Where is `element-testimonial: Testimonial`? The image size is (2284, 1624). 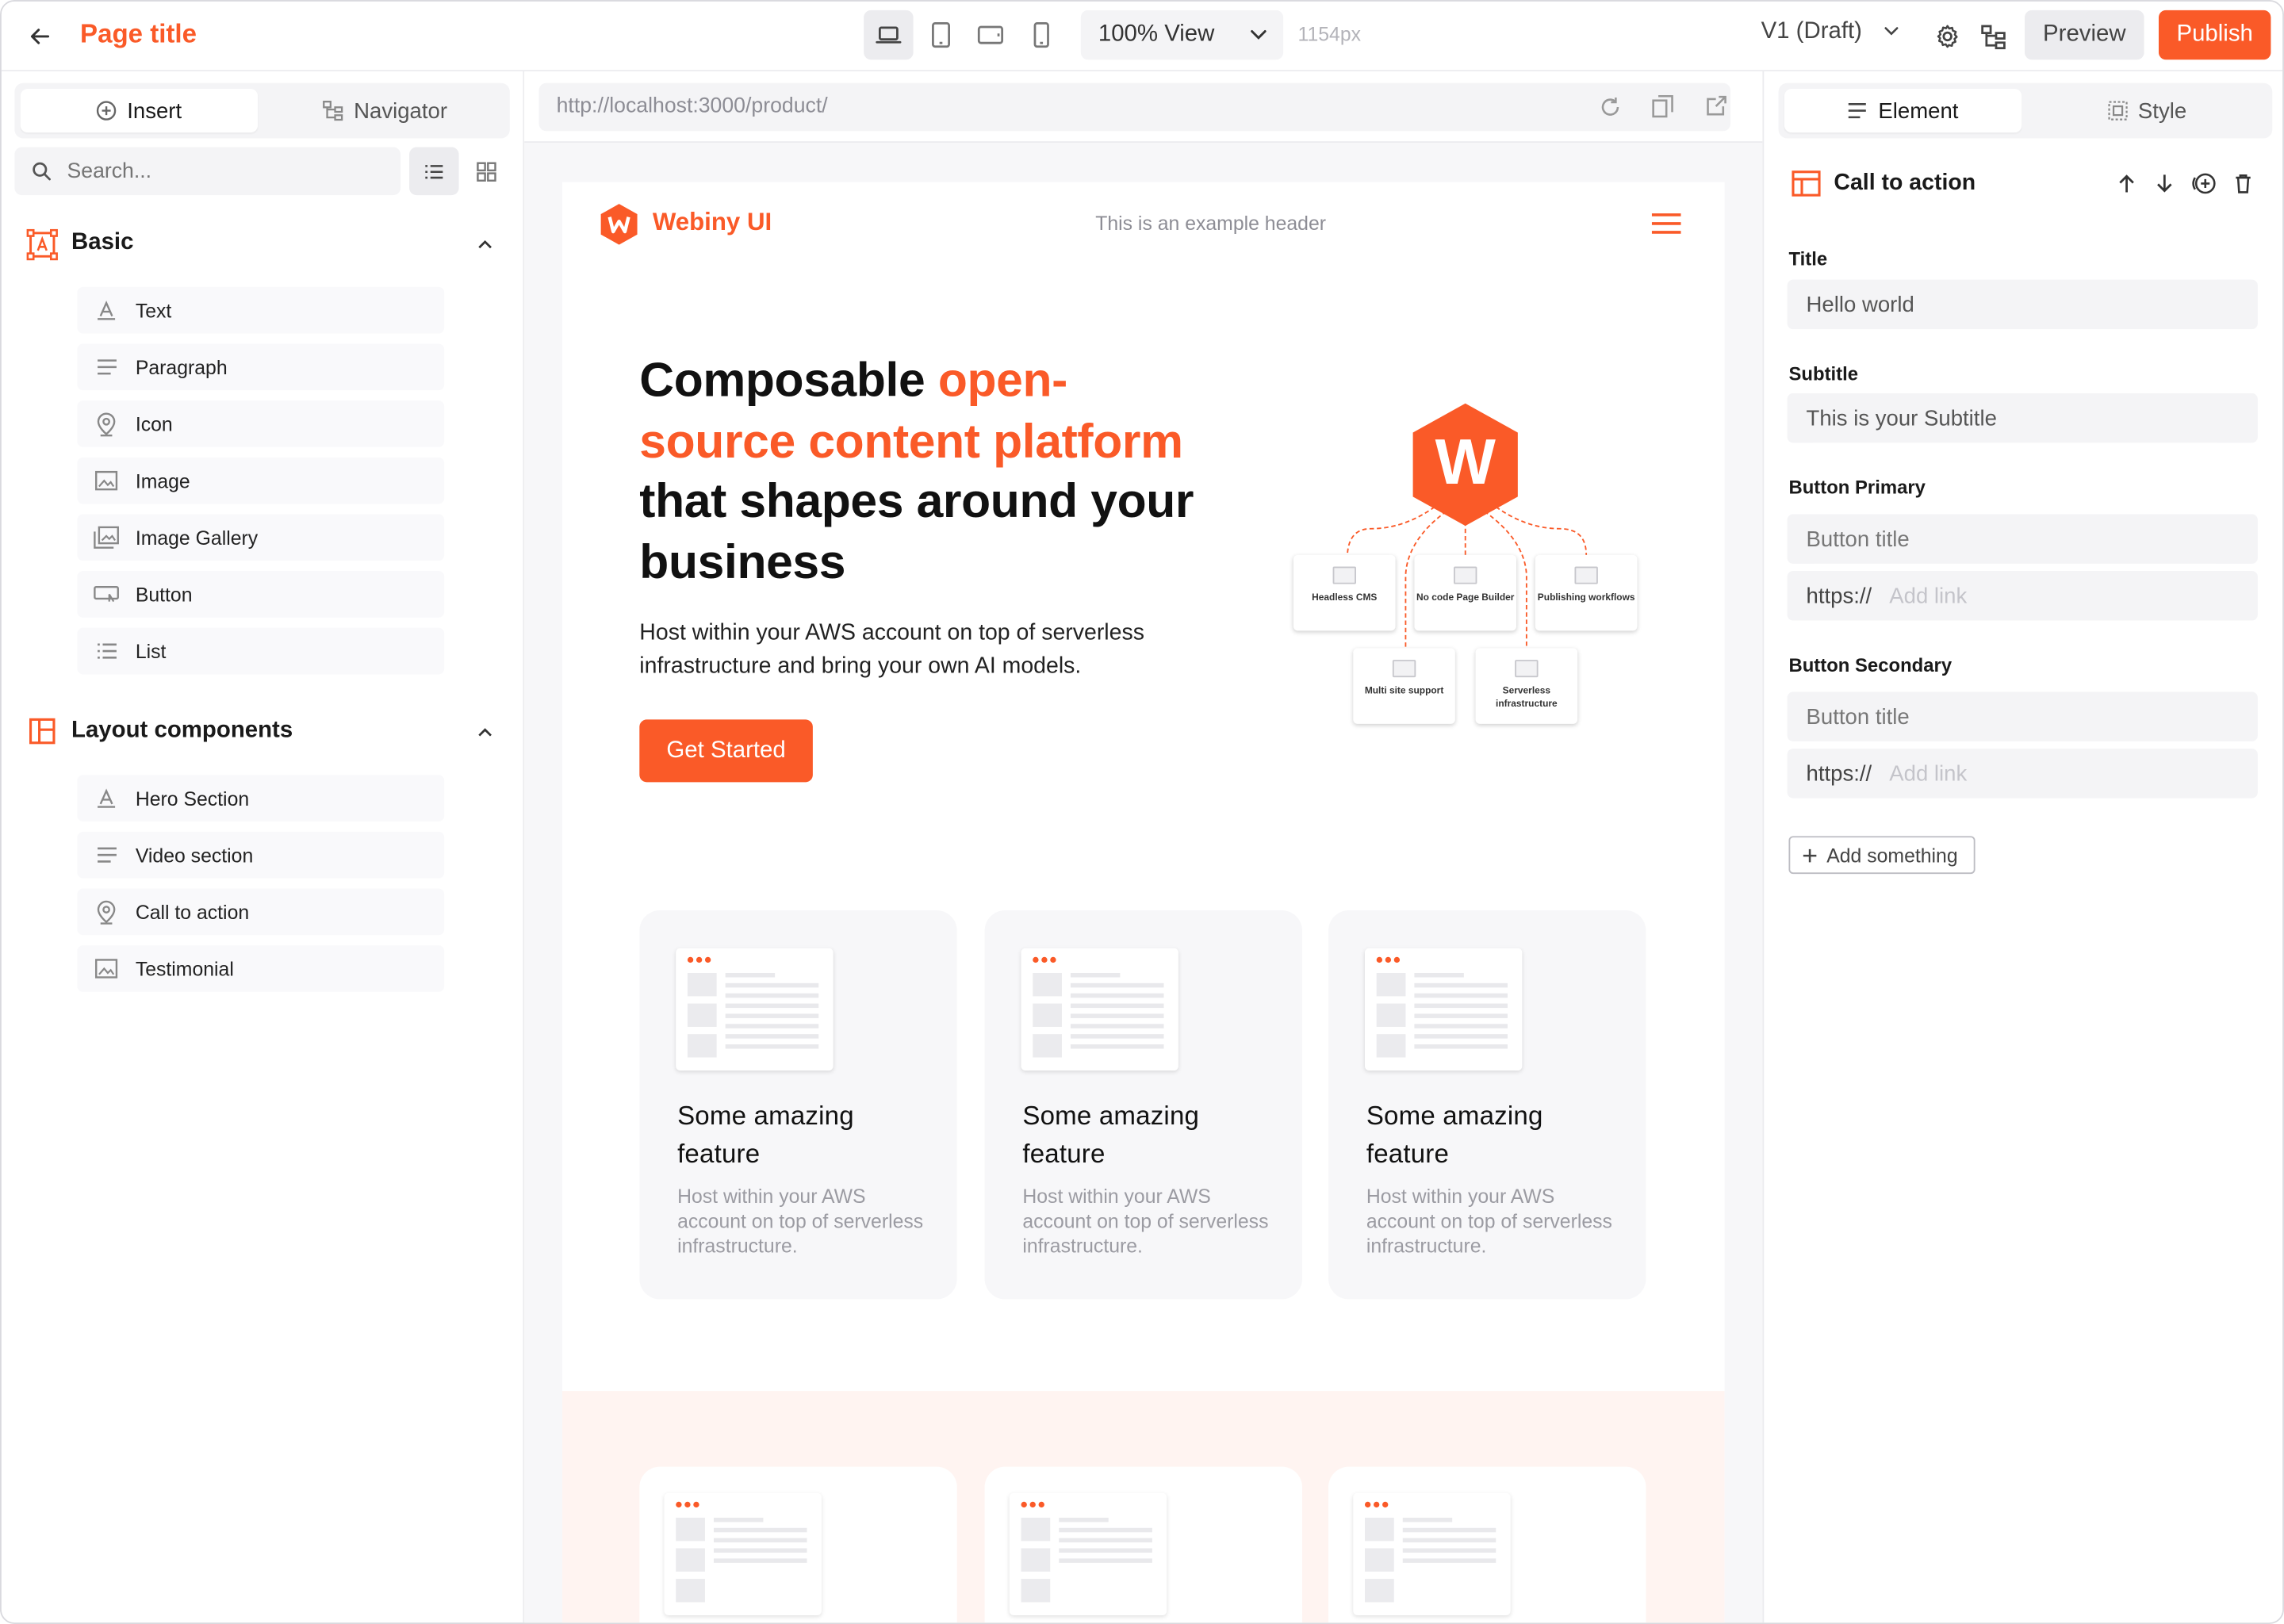
element-testimonial: Testimonial is located at coordinates (261, 969).